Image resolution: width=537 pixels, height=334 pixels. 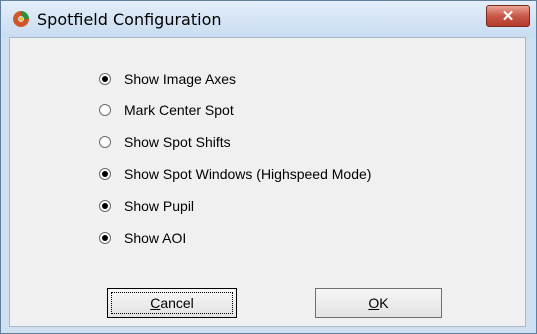 What do you see at coordinates (155, 238) in the screenshot?
I see `option-label: Show AOI` at bounding box center [155, 238].